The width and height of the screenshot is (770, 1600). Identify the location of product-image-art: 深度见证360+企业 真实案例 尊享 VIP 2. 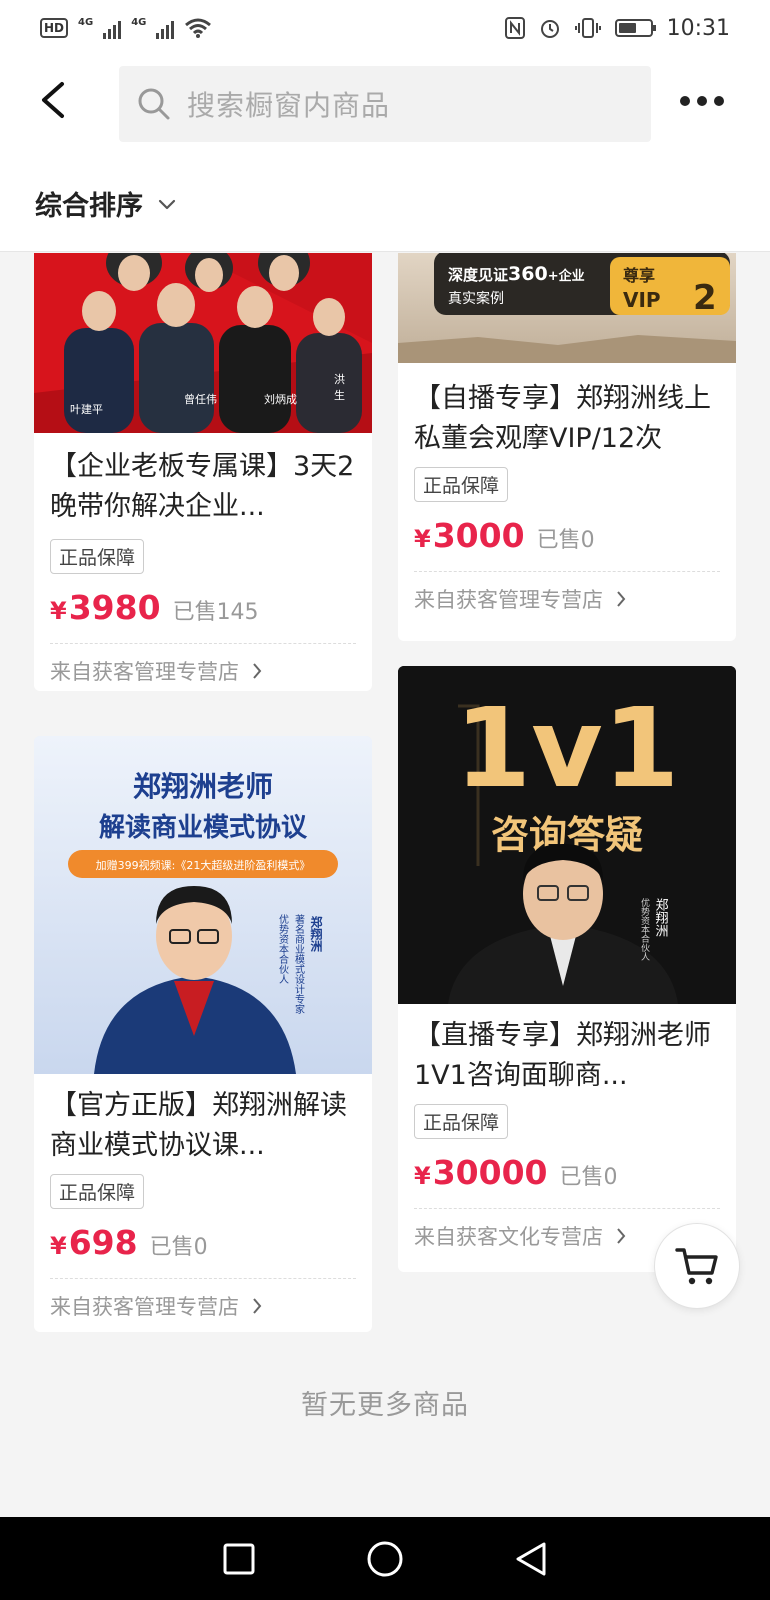
(567, 308).